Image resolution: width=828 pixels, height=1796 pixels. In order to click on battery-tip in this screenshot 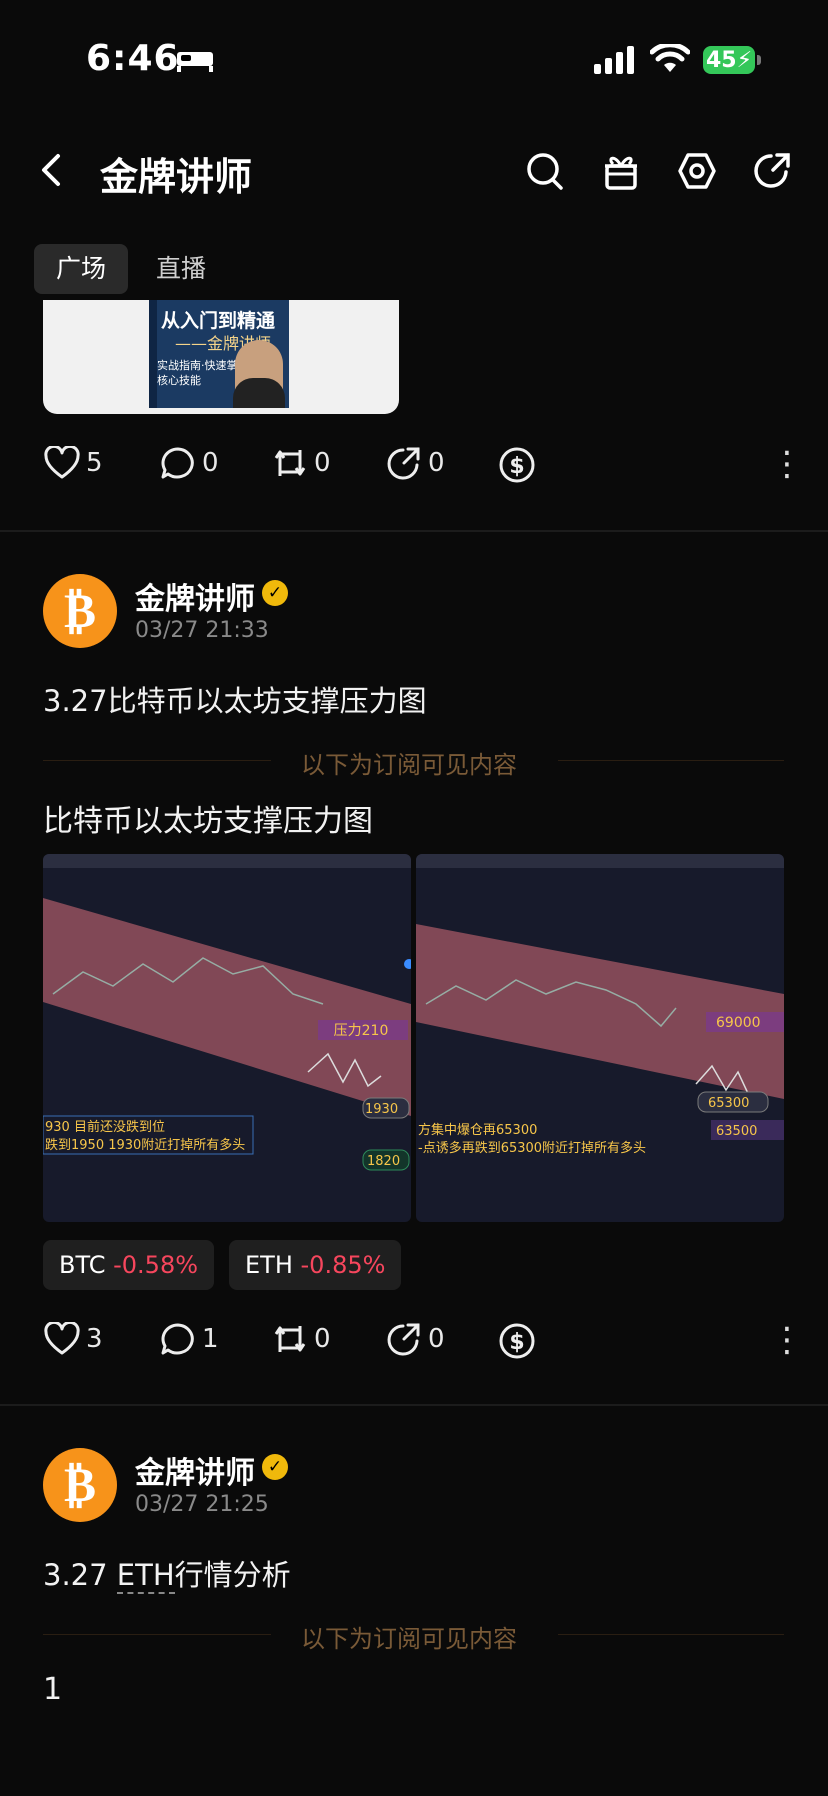, I will do `click(759, 60)`.